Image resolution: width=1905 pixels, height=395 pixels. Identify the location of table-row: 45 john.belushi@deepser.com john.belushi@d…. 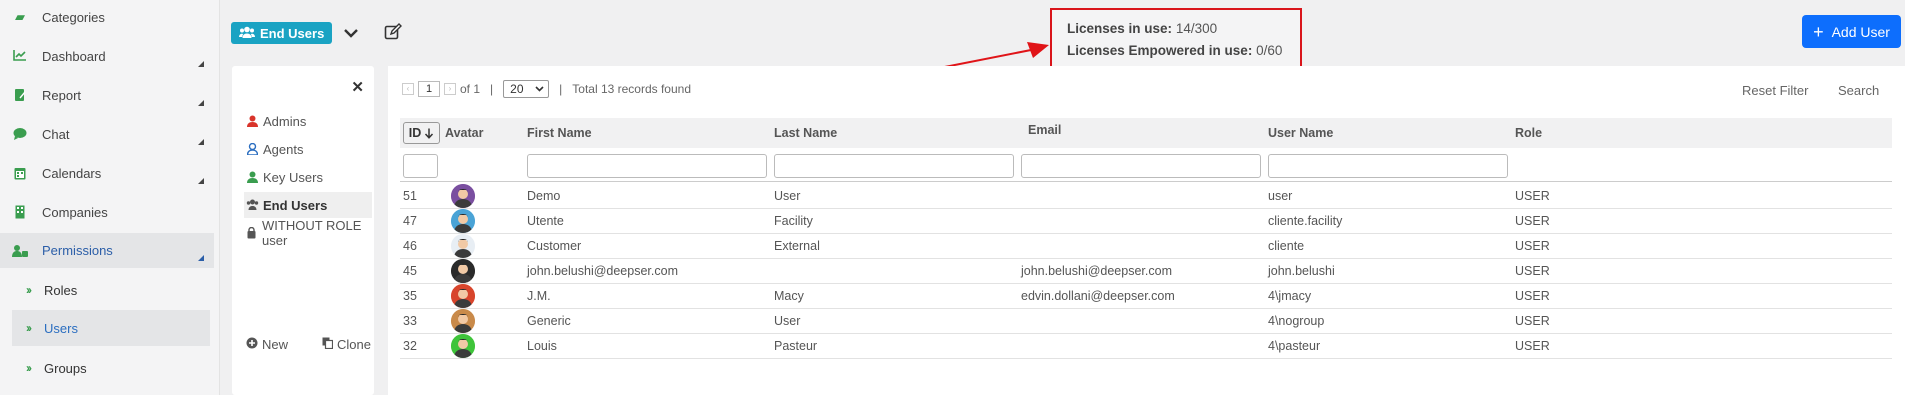
(1146, 271).